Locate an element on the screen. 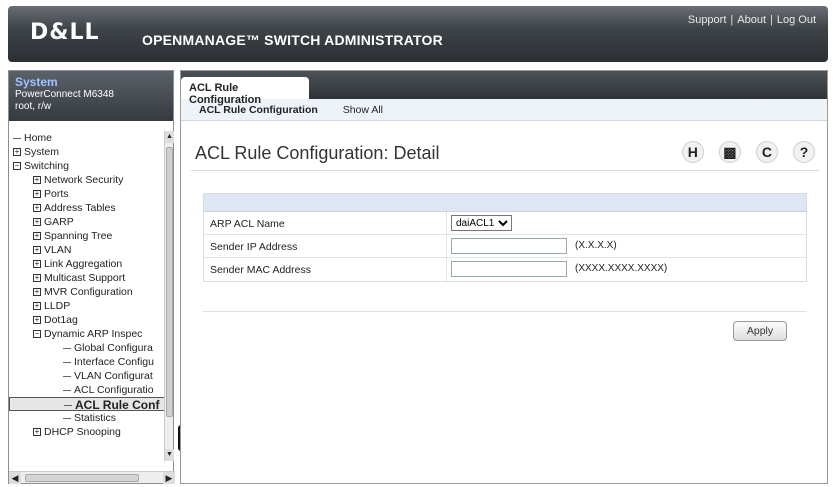 Image resolution: width=835 pixels, height=487 pixels. form-header is located at coordinates (505, 203).